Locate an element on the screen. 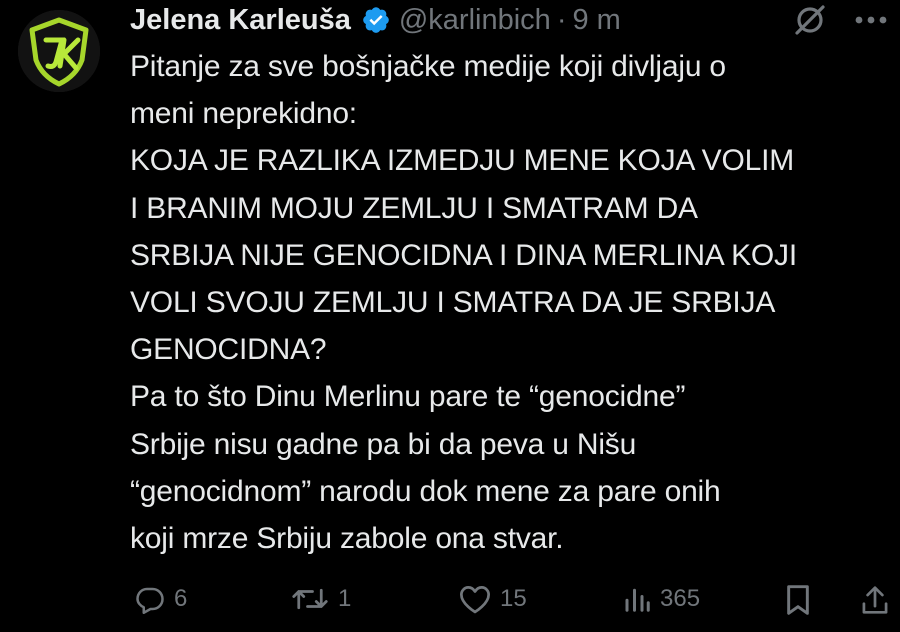 Image resolution: width=900 pixels, height=632 pixels. like-button: 15 is located at coordinates (492, 599).